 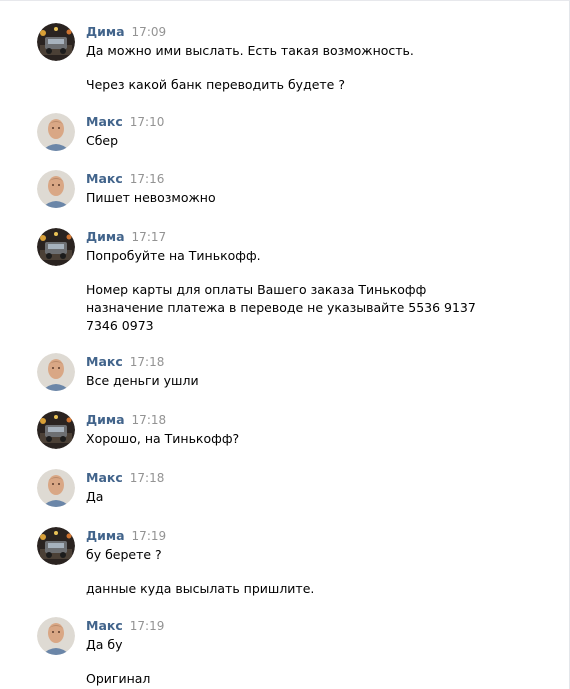 I want to click on message-time: 17:09, so click(x=149, y=32).